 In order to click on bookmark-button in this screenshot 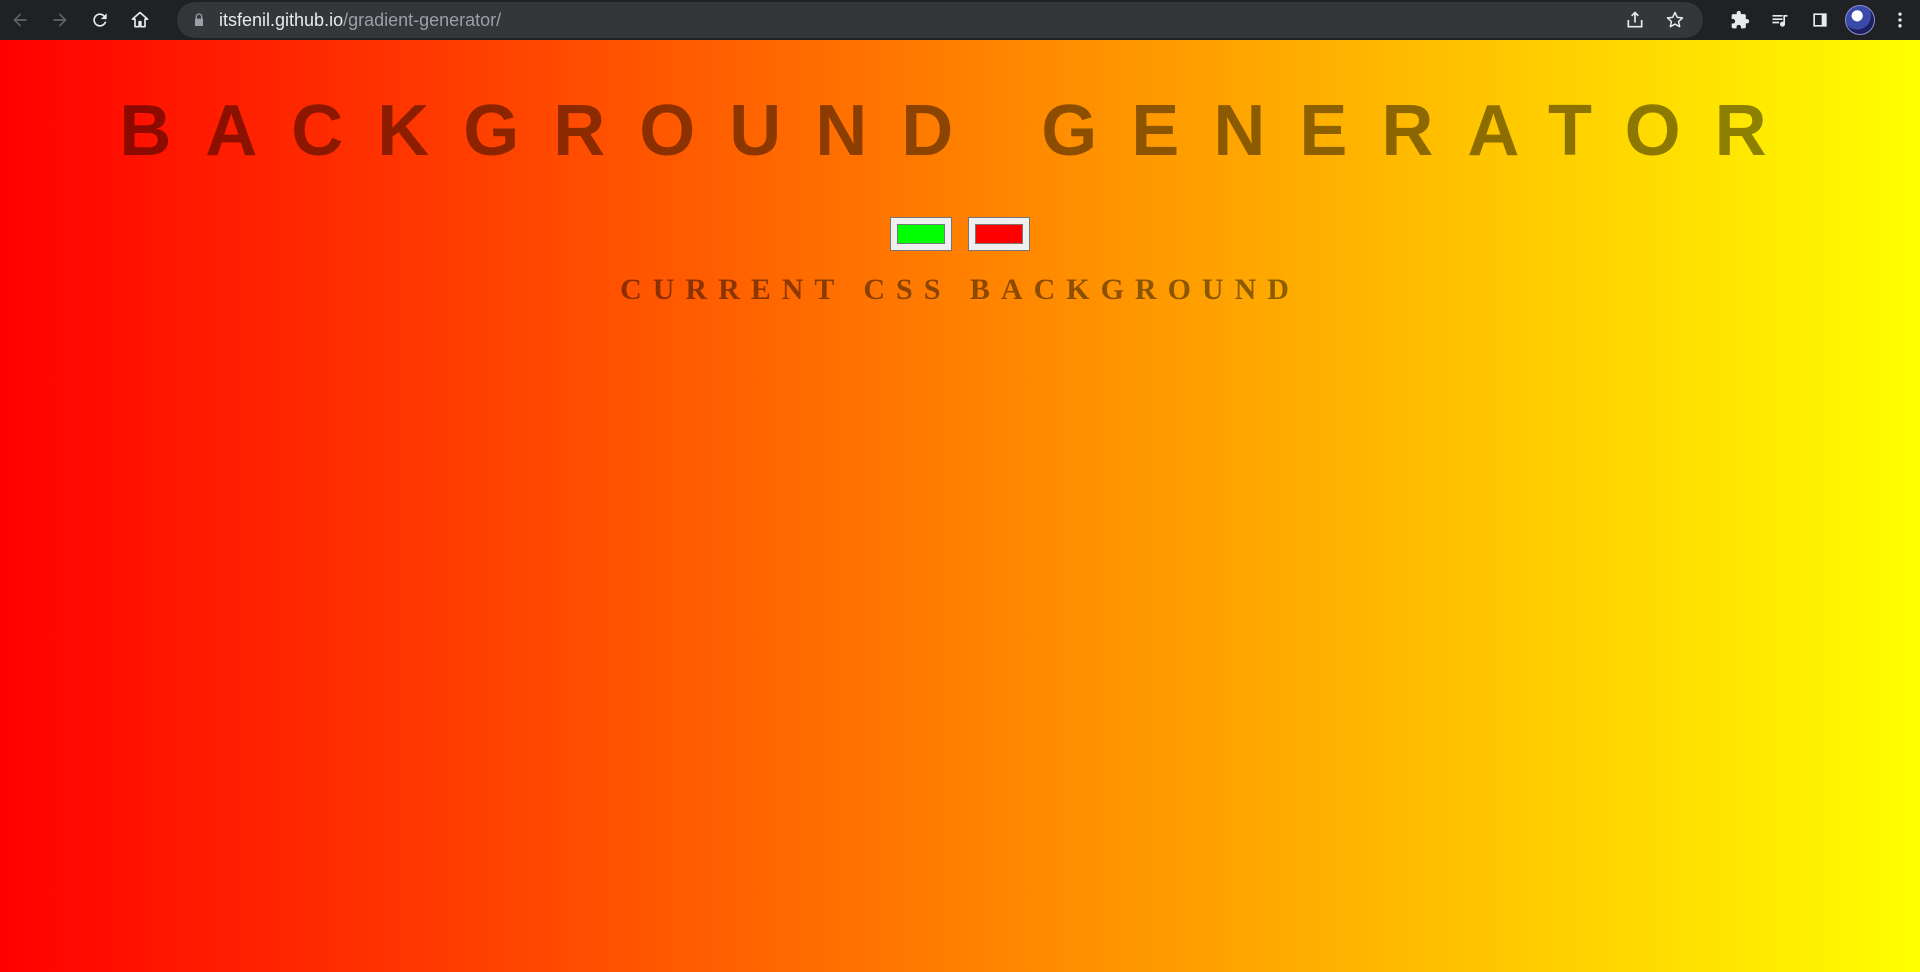, I will do `click(1675, 20)`.